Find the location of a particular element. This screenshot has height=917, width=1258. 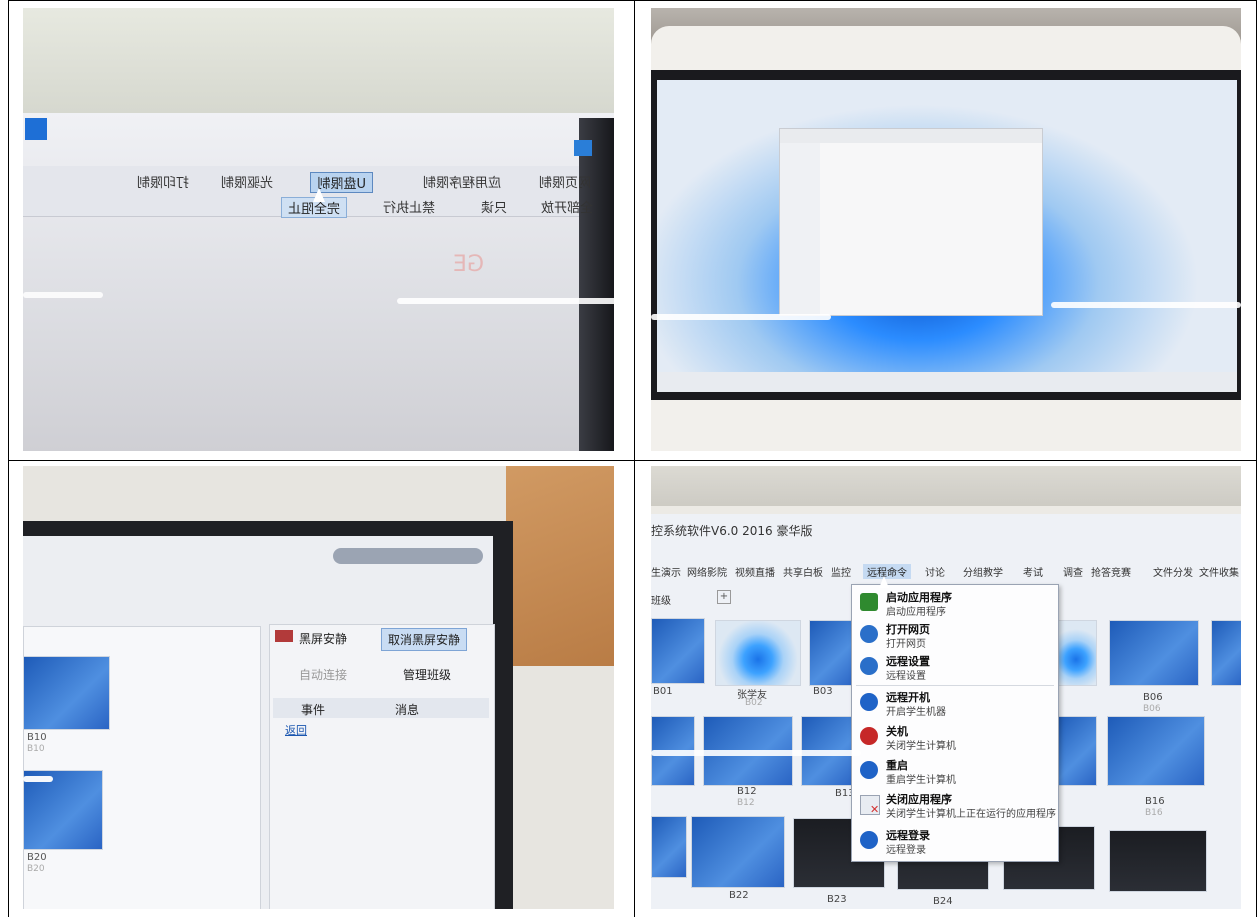

blackscreen-button: 黑屏安静 is located at coordinates (323, 638).